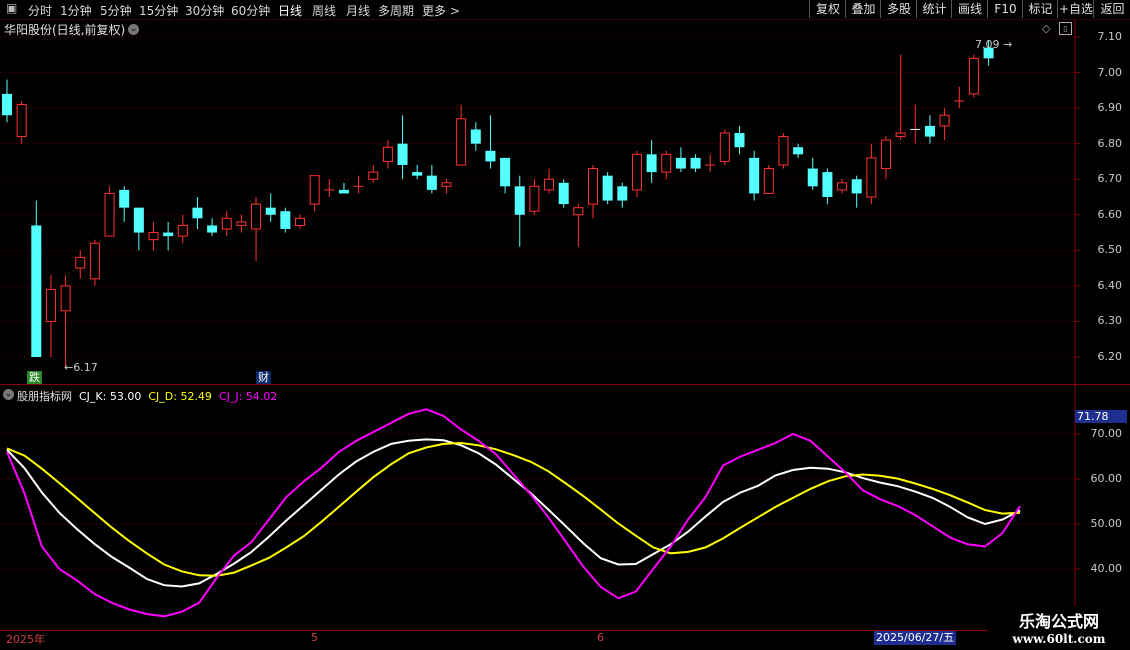  I want to click on indicator-tick-label: 50.00, so click(1106, 523).